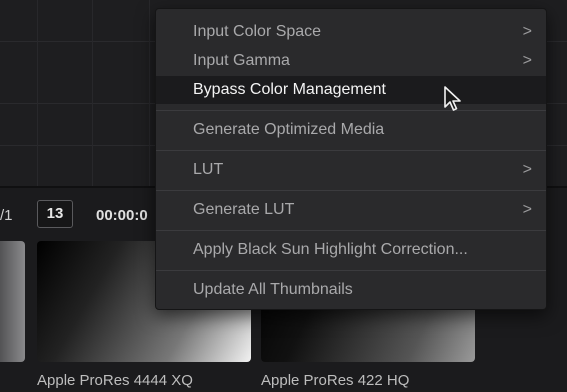 The width and height of the screenshot is (567, 392). Describe the element at coordinates (244, 209) in the screenshot. I see `menu-item-label: Generate LUT` at that location.